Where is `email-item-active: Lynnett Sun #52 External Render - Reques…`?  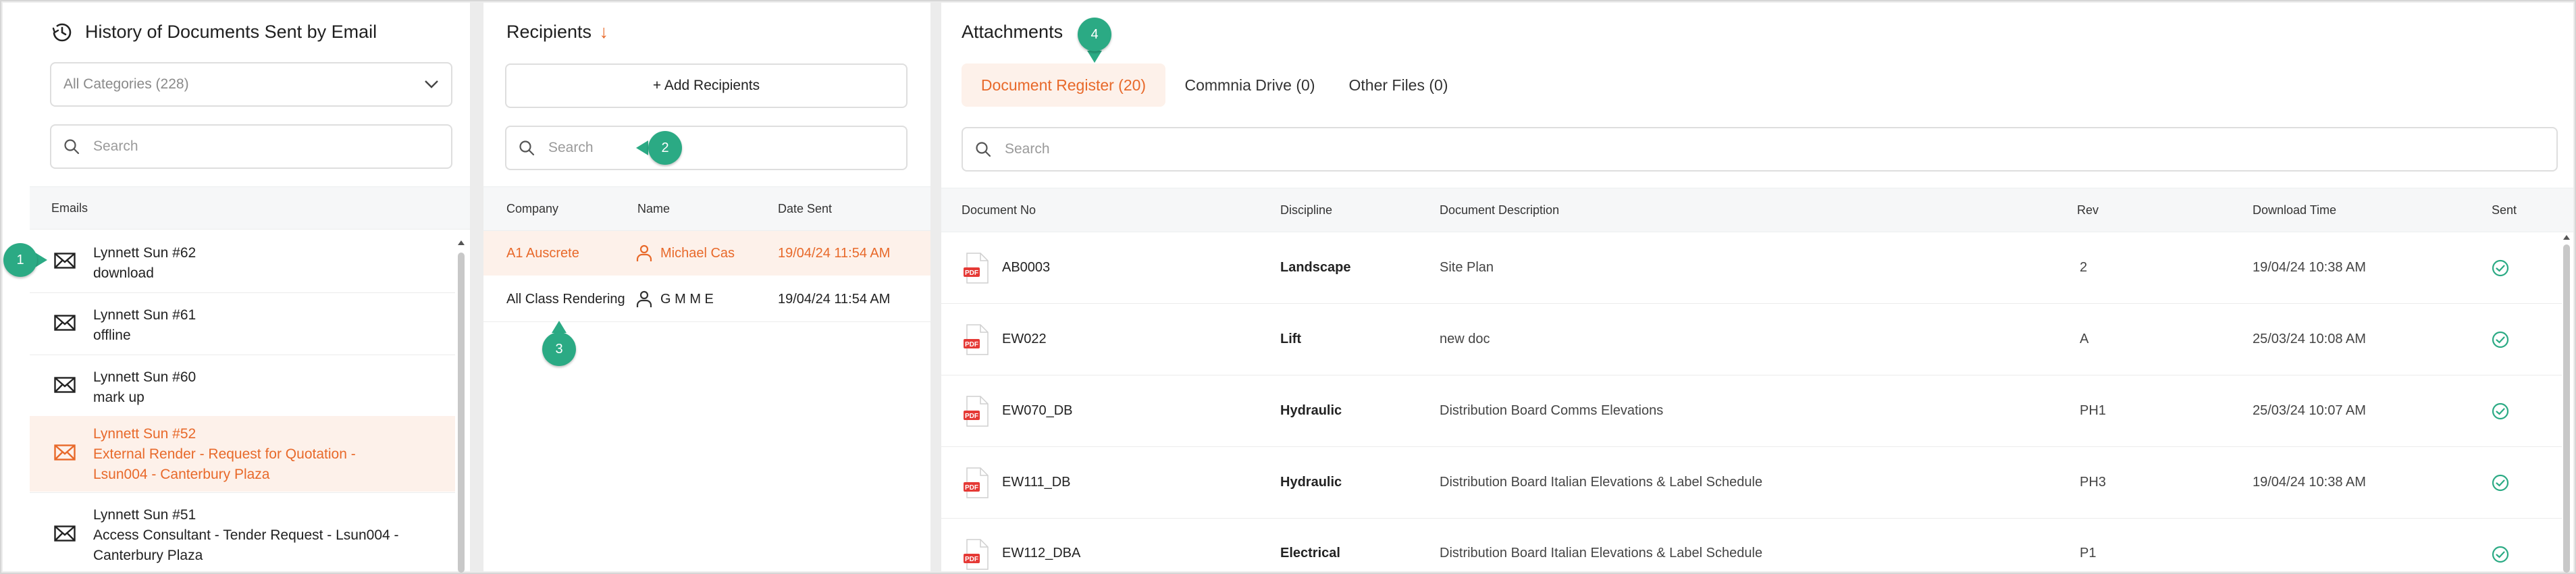
email-item-active: Lynnett Sun #52 External Render - Reques… is located at coordinates (242, 454).